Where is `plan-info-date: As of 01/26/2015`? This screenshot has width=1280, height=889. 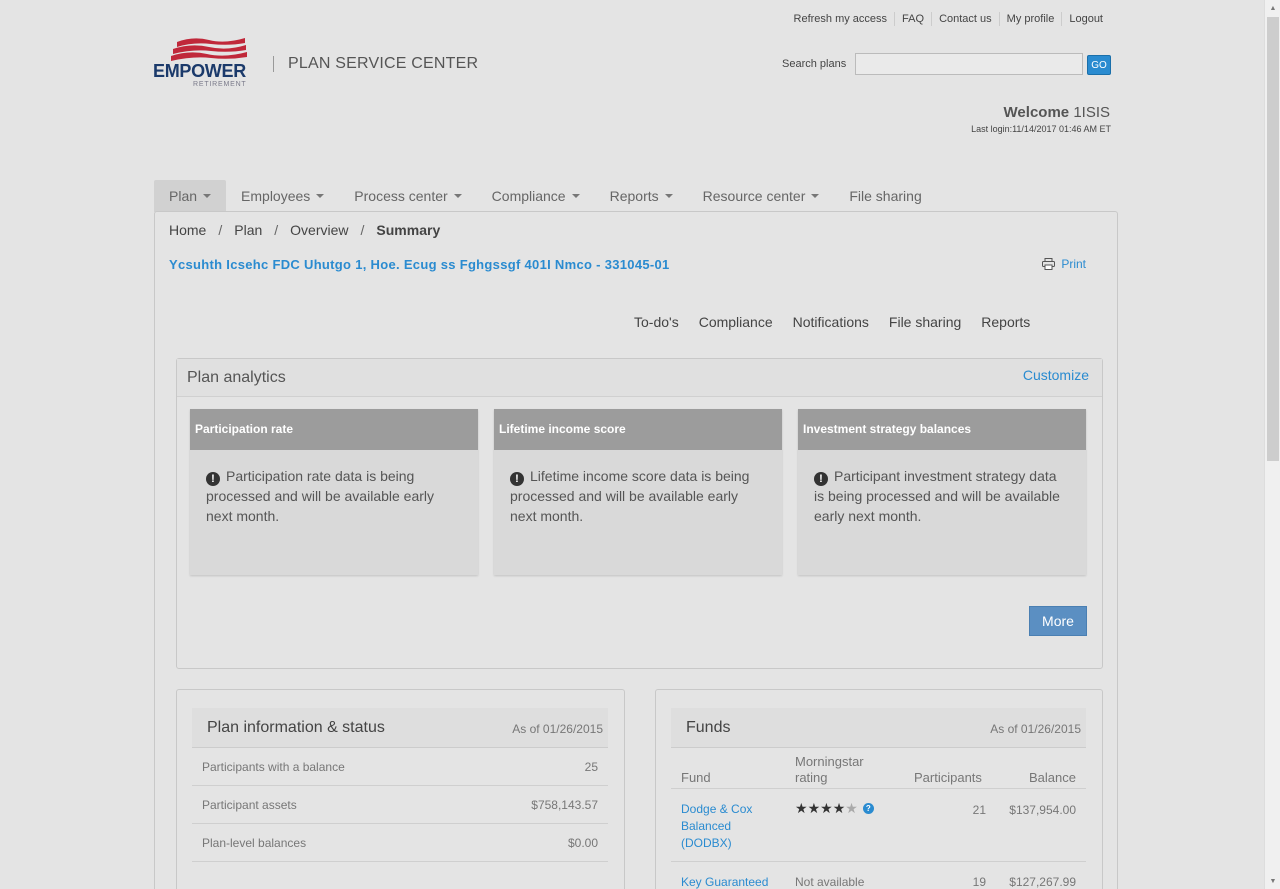
plan-info-date: As of 01/26/2015 is located at coordinates (557, 729).